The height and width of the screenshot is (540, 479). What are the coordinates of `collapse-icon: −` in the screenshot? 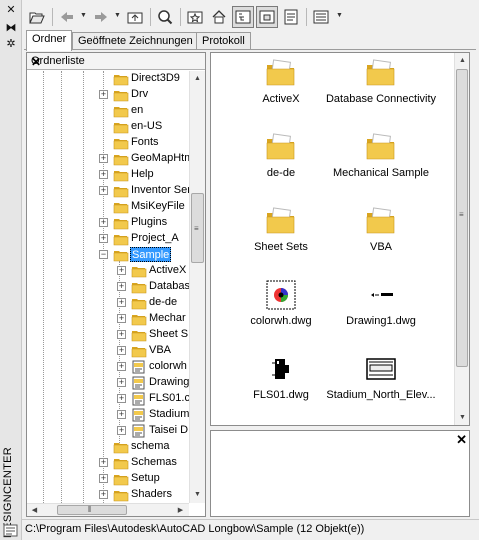 It's located at (103, 254).